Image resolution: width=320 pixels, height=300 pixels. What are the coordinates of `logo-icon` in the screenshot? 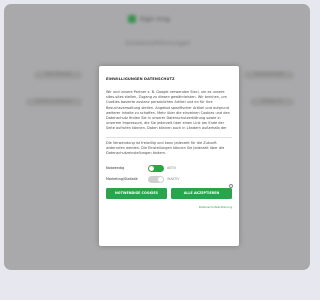 It's located at (132, 19).